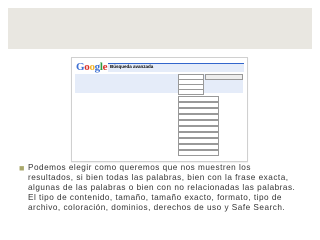 The width and height of the screenshot is (320, 240). I want to click on select-field, so click(198, 153).